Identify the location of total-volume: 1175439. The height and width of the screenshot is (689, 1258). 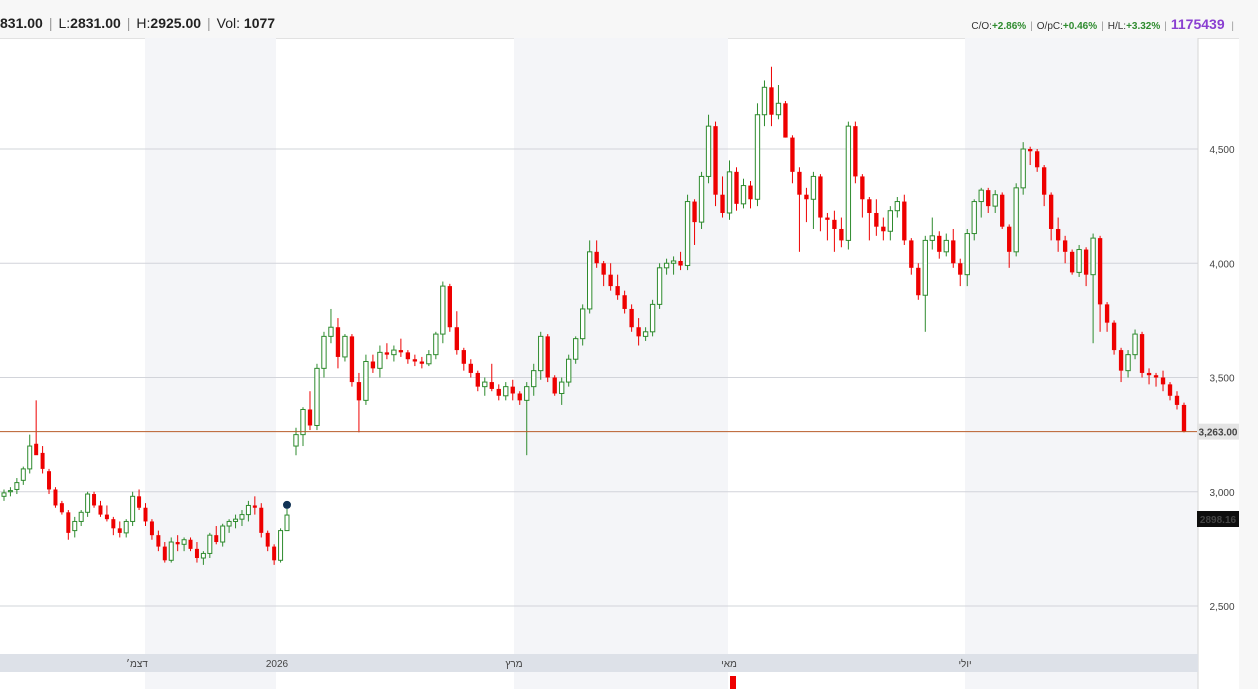
(1197, 24).